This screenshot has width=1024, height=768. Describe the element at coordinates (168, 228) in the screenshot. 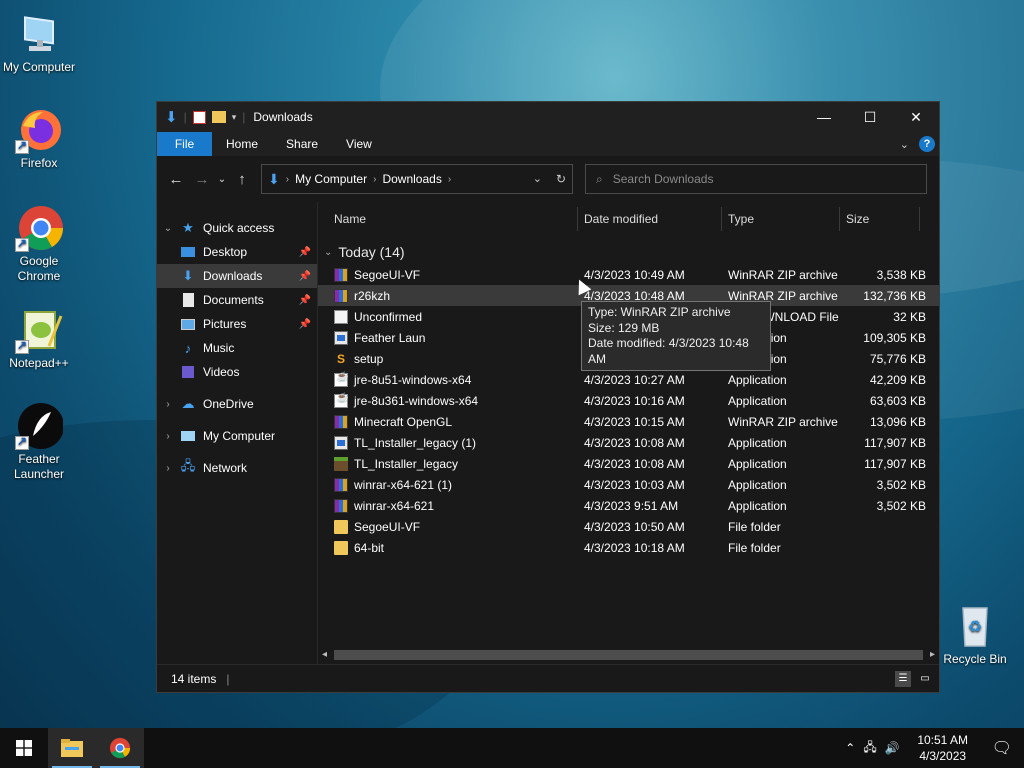

I see `expanded-chevron-icon: ⌄` at that location.